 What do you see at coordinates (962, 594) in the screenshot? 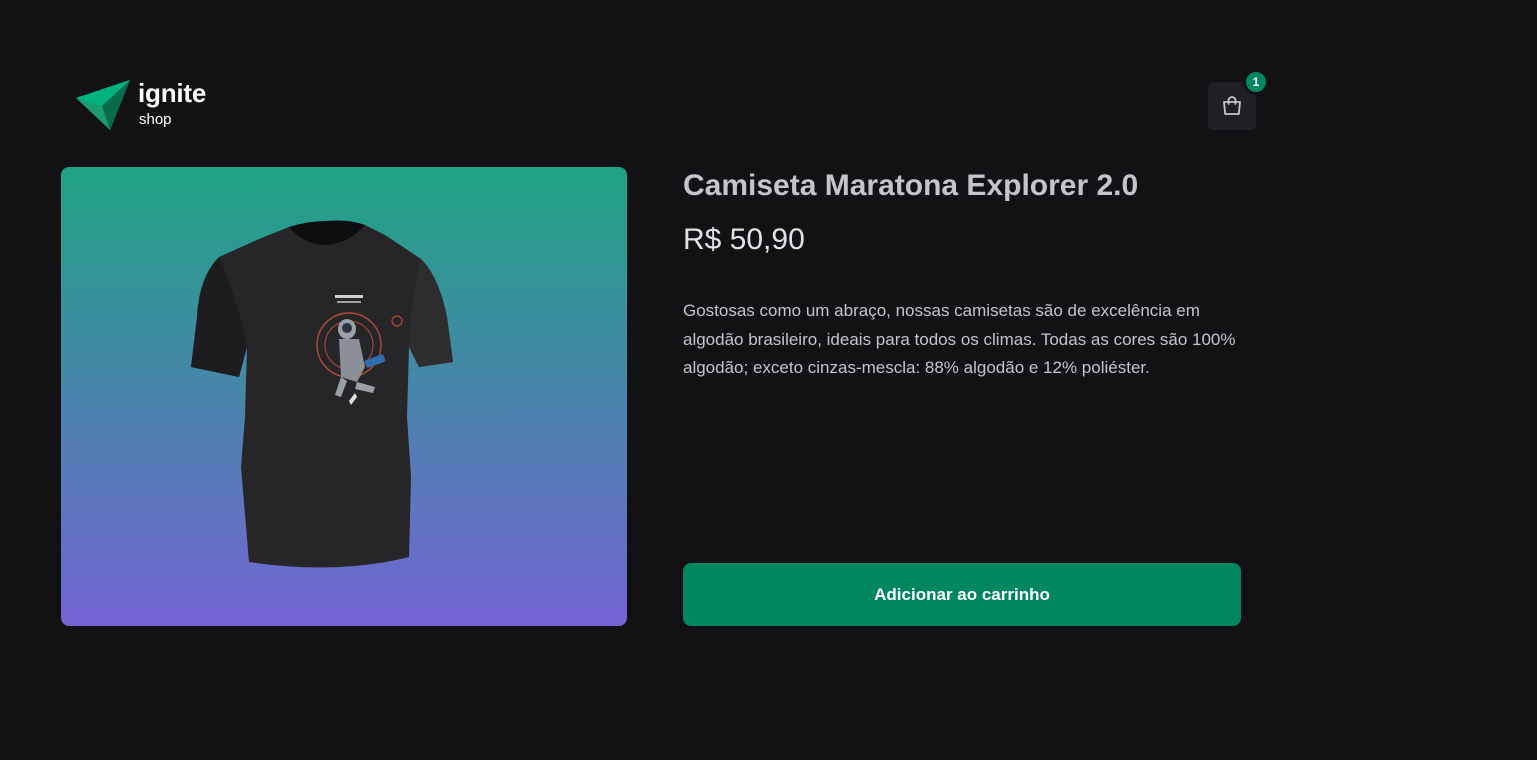
I see `add-to-cart-button: Adicionar ao carrinho` at bounding box center [962, 594].